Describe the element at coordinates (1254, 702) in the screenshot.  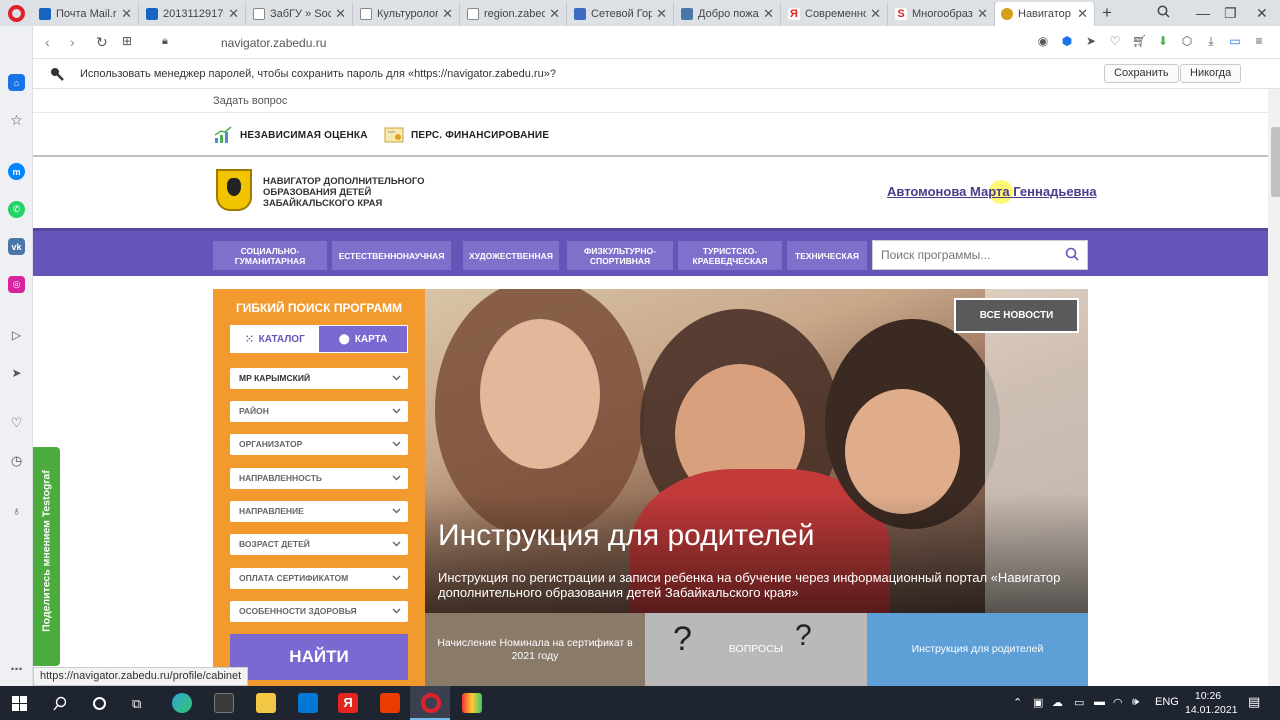
I see `notifications-icon: ▤` at that location.